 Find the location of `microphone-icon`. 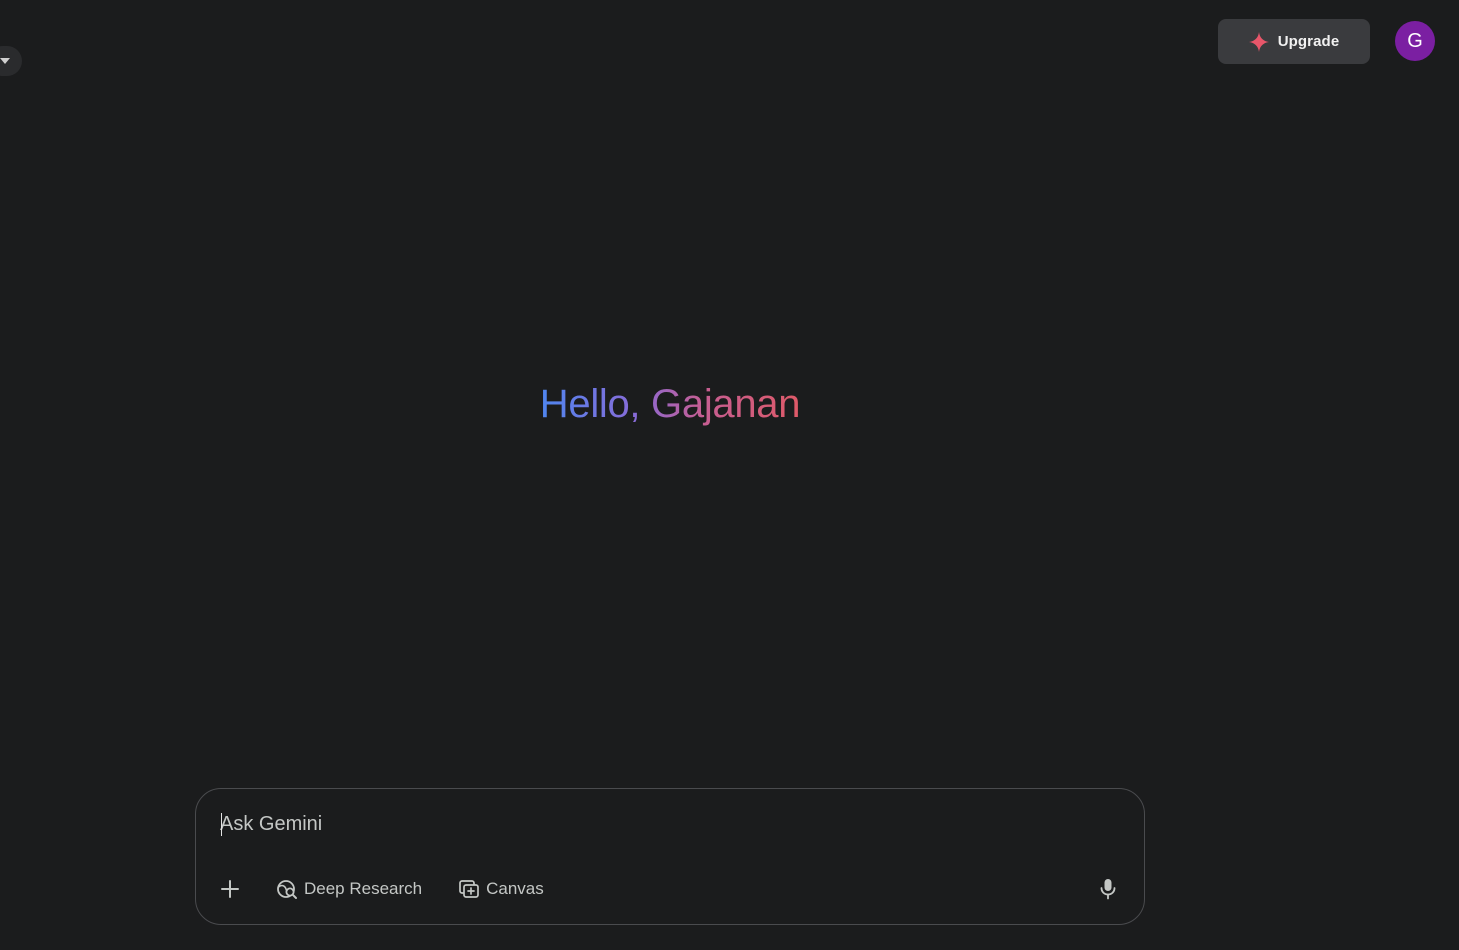

microphone-icon is located at coordinates (1108, 889).